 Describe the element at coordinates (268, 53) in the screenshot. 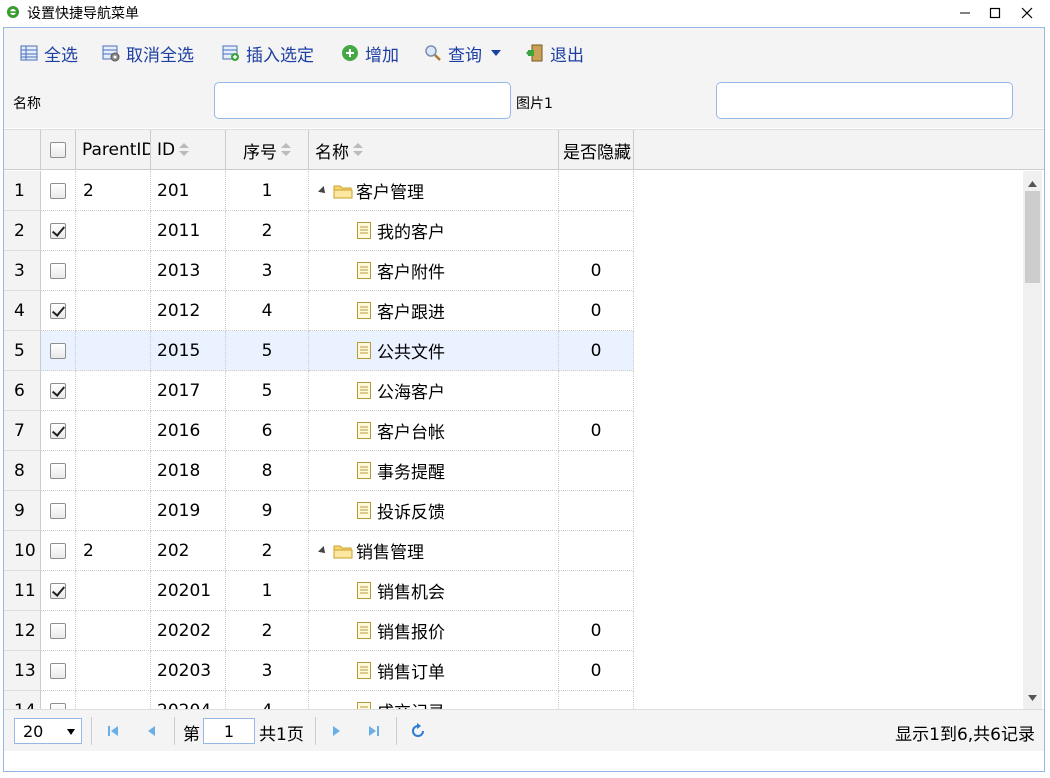

I see `insert-selected-button: 插入选定` at that location.